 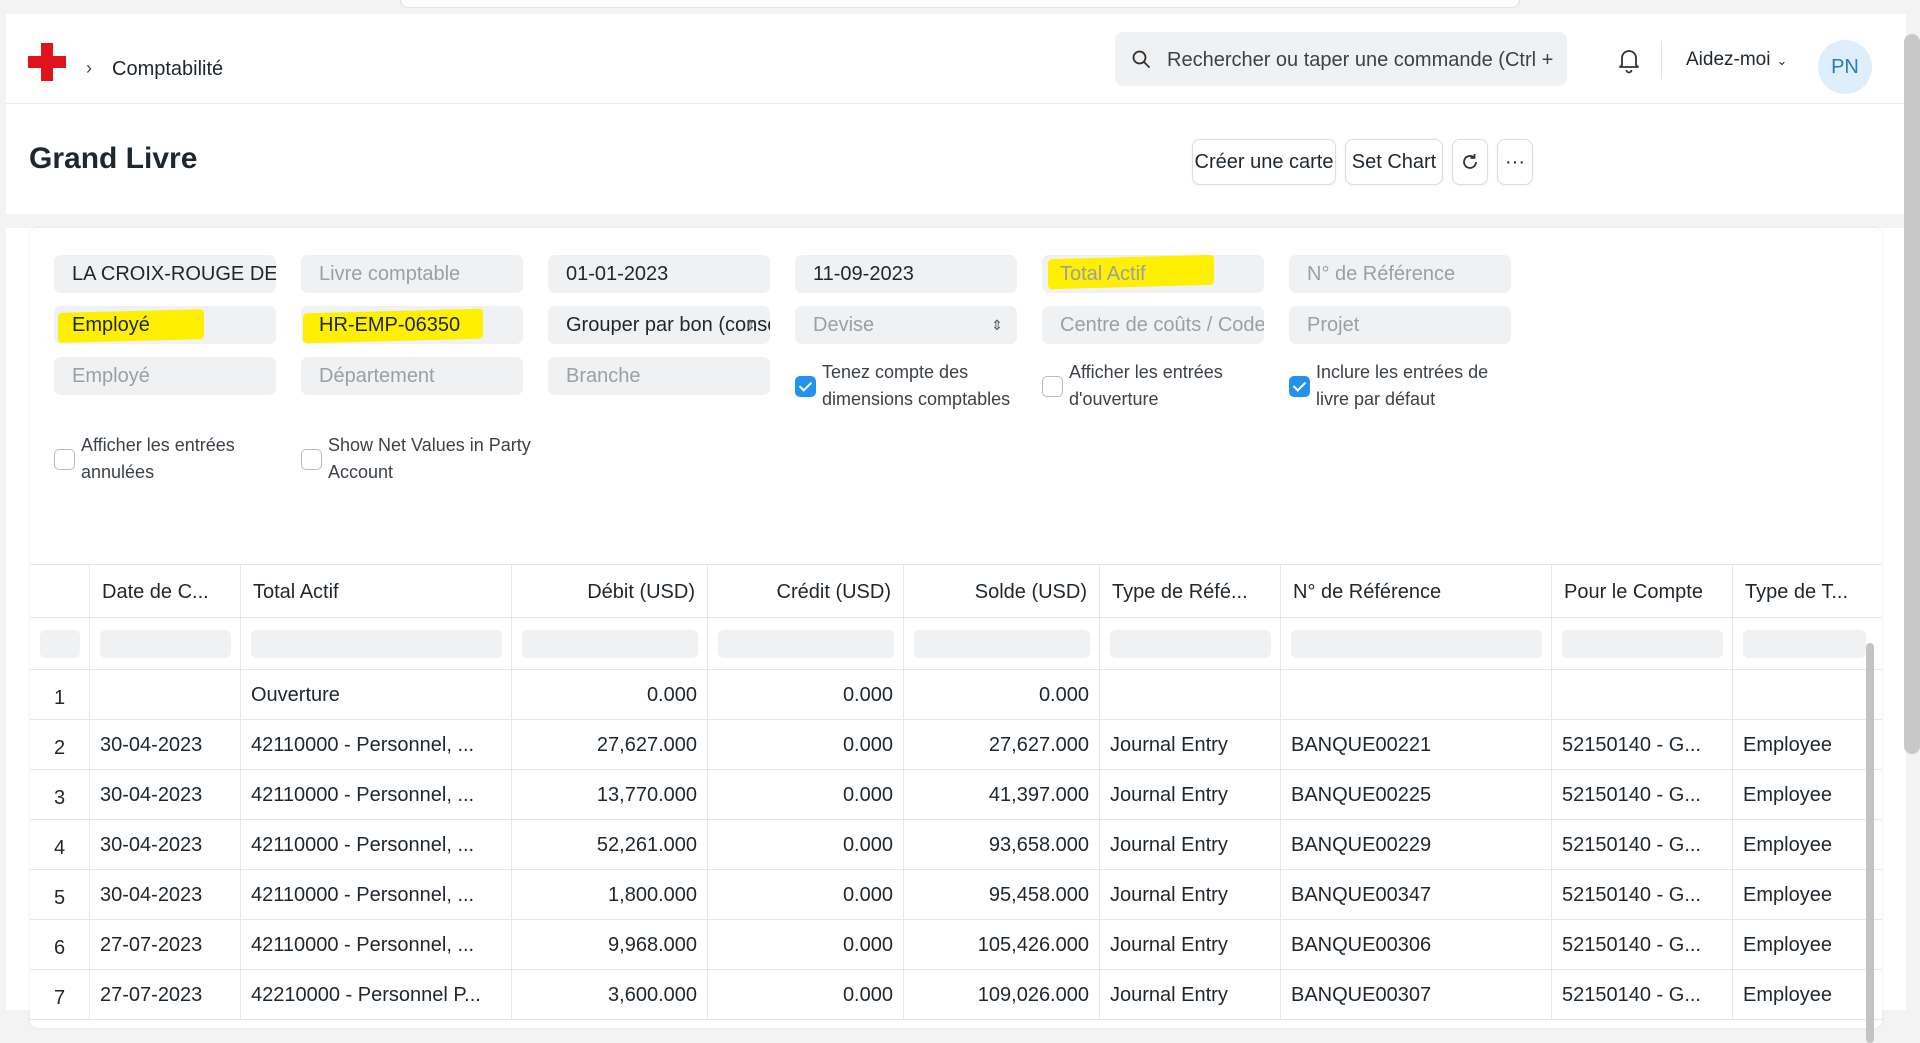 I want to click on cell-balance: 93,658.000, so click(x=1002, y=845).